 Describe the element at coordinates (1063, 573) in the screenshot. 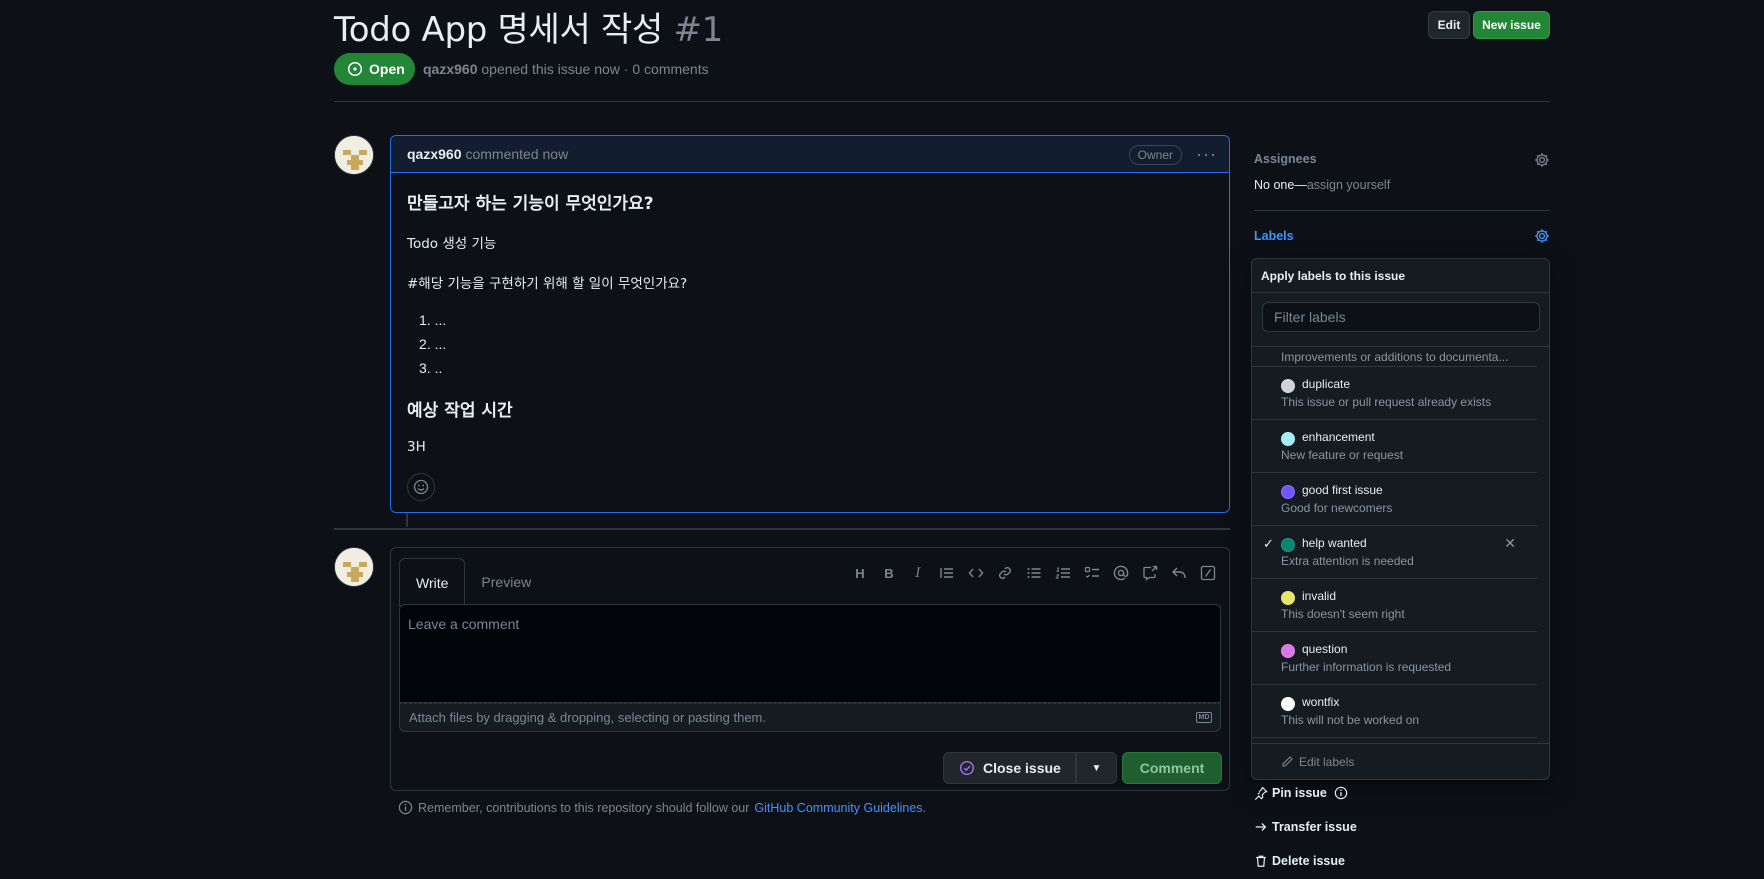

I see `ordered-list-icon` at that location.